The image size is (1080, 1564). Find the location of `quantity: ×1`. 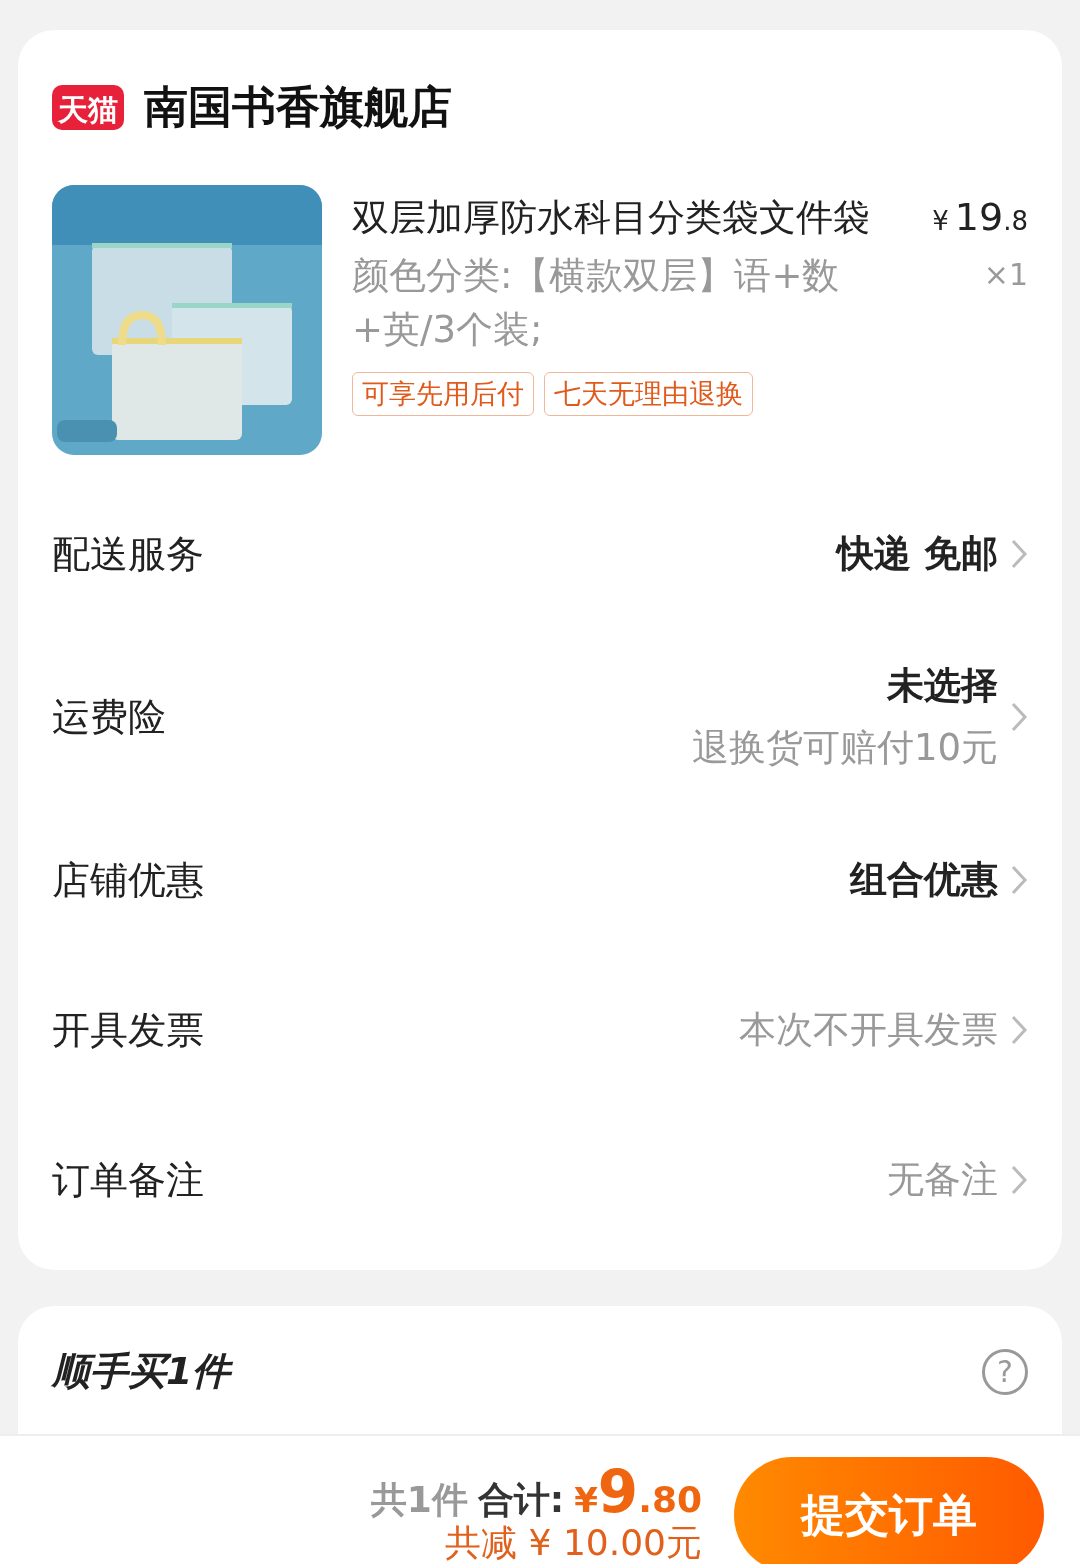

quantity: ×1 is located at coordinates (1005, 275).